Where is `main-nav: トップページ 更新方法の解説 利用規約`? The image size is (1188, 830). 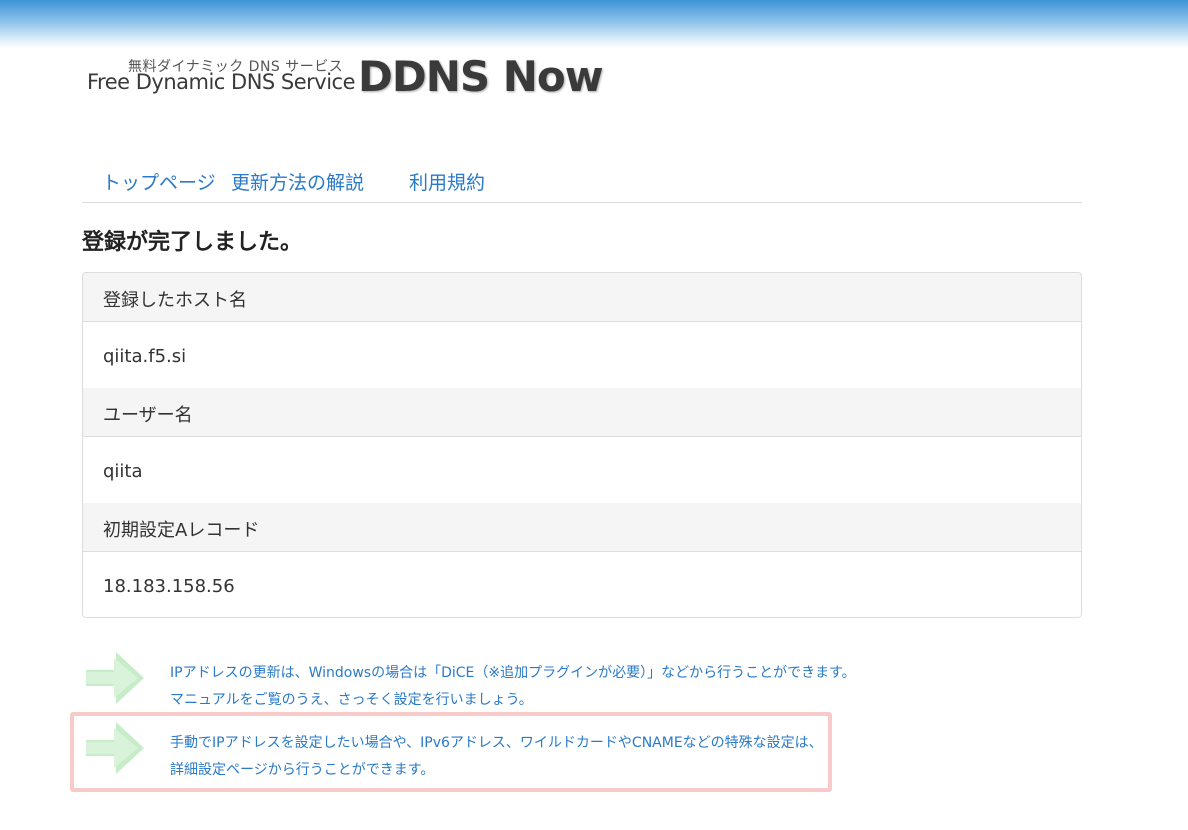 main-nav: トップページ 更新方法の解説 利用規約 is located at coordinates (582, 181).